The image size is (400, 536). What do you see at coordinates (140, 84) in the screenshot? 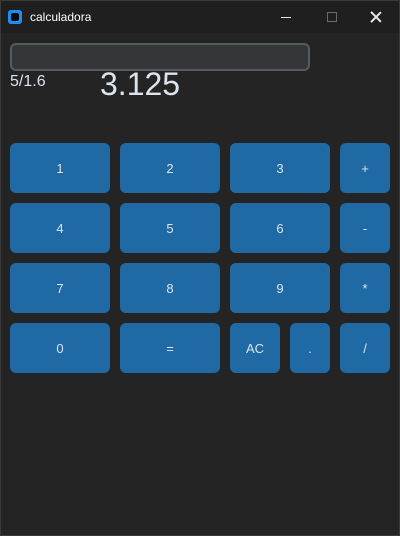
I see `result-display: 3.125` at bounding box center [140, 84].